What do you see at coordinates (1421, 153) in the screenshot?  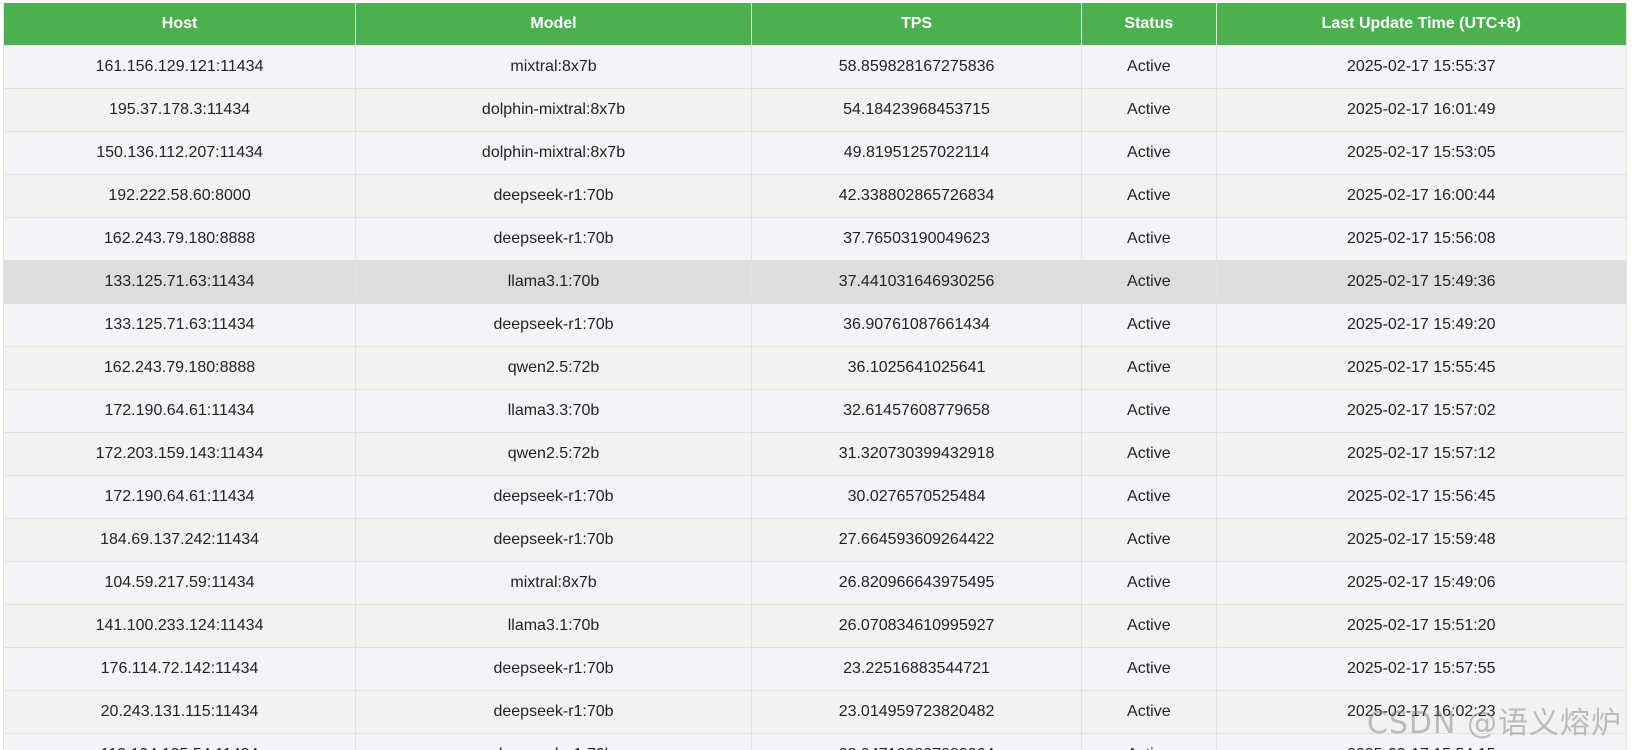 I see `cell-last-update: 2025-02-17 15:53:05` at bounding box center [1421, 153].